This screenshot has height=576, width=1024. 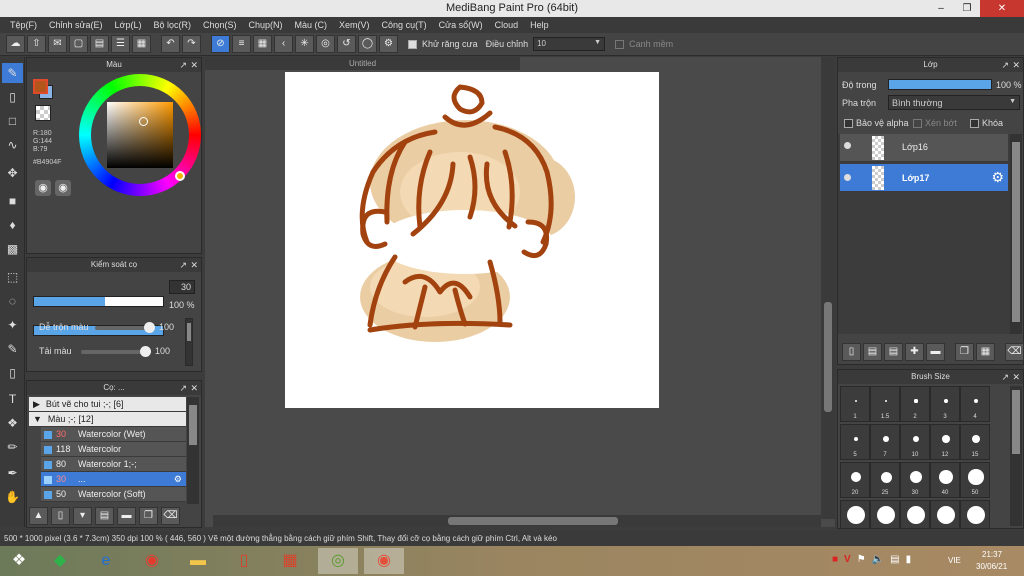 I want to click on brush-size-cell: 1, so click(x=855, y=404).